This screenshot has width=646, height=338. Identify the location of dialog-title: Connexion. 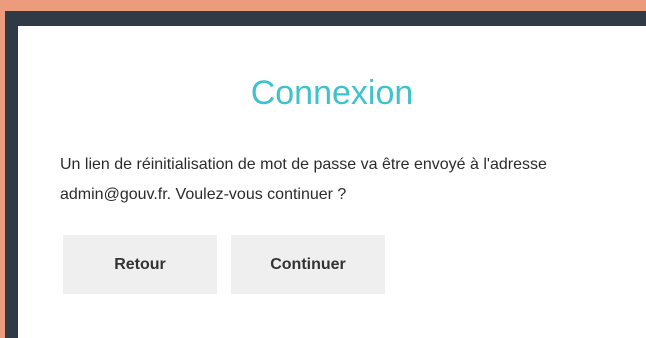
(332, 93).